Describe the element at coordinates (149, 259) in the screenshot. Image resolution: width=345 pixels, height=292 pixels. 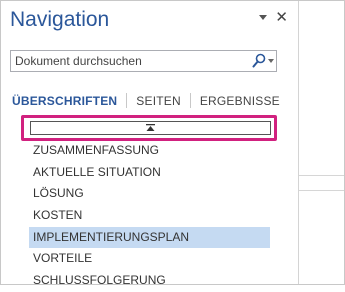
I see `heading-item: VORTEILE` at that location.